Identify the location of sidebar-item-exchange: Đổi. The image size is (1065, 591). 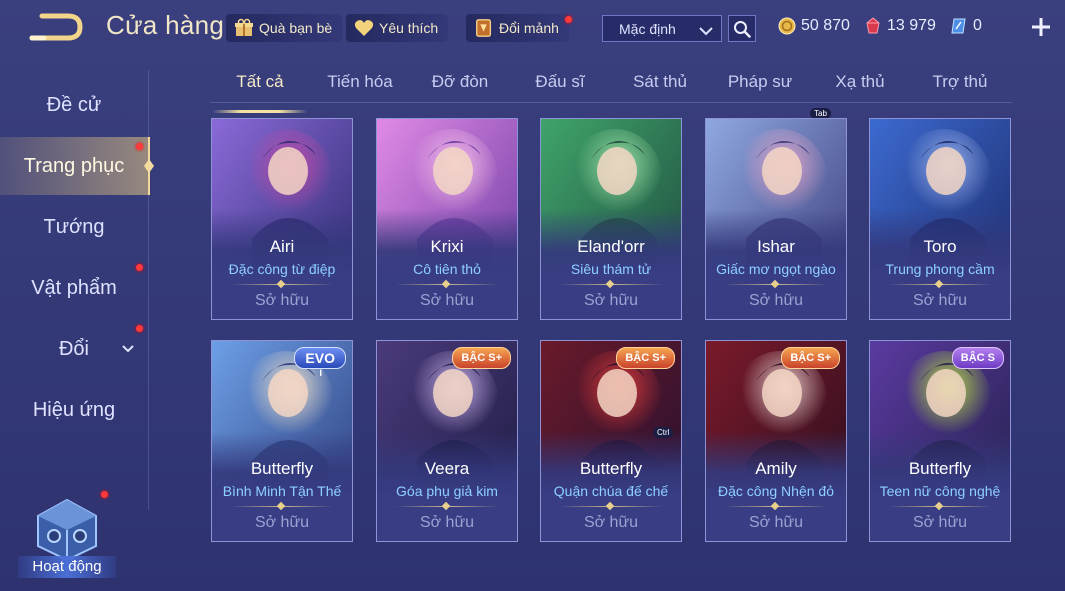
(74, 349).